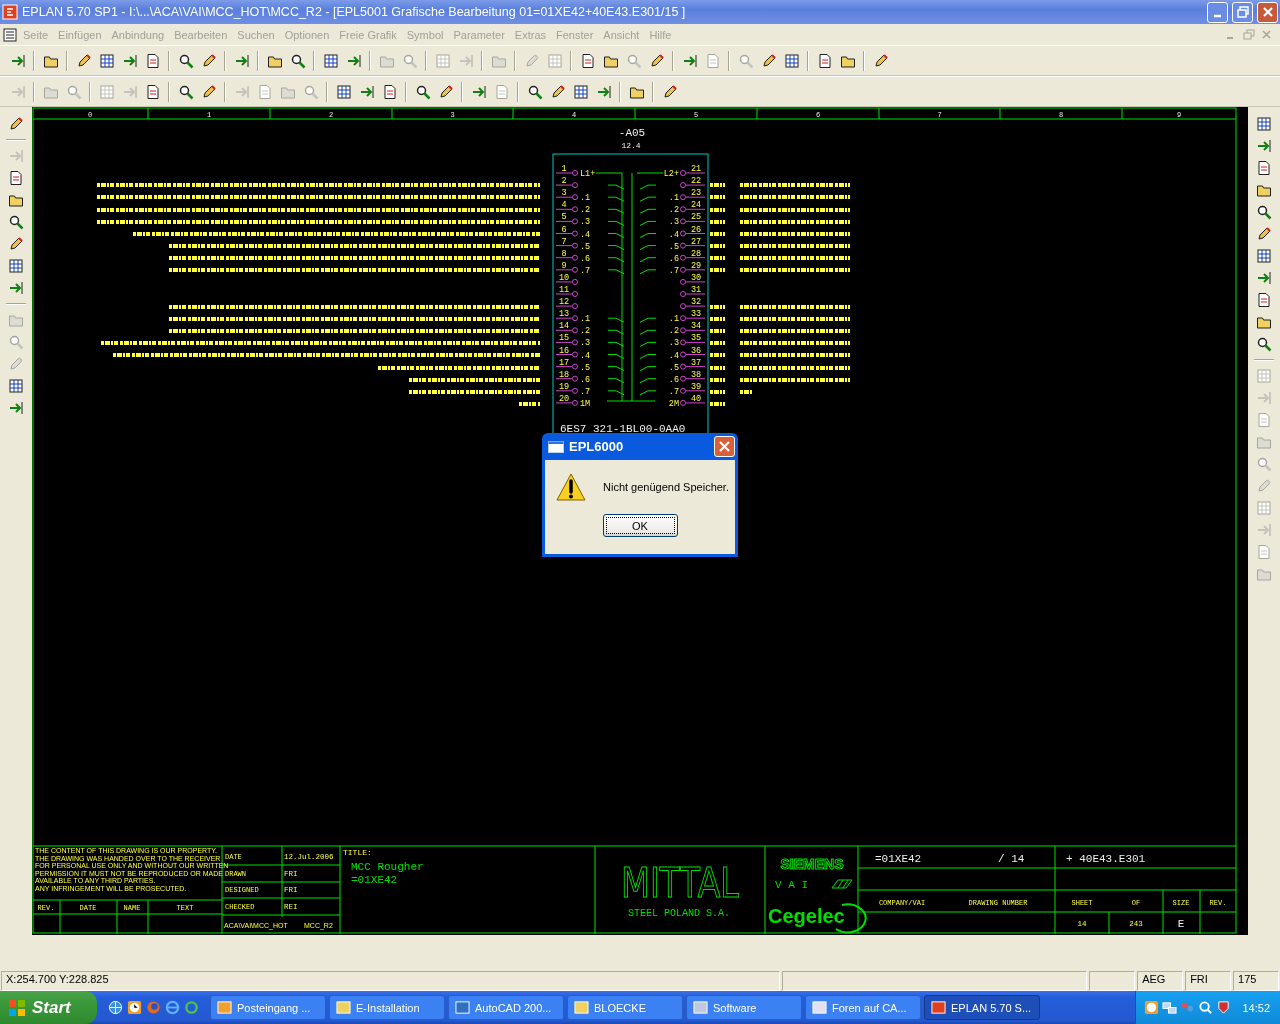  I want to click on globe-icon, so click(115, 1007).